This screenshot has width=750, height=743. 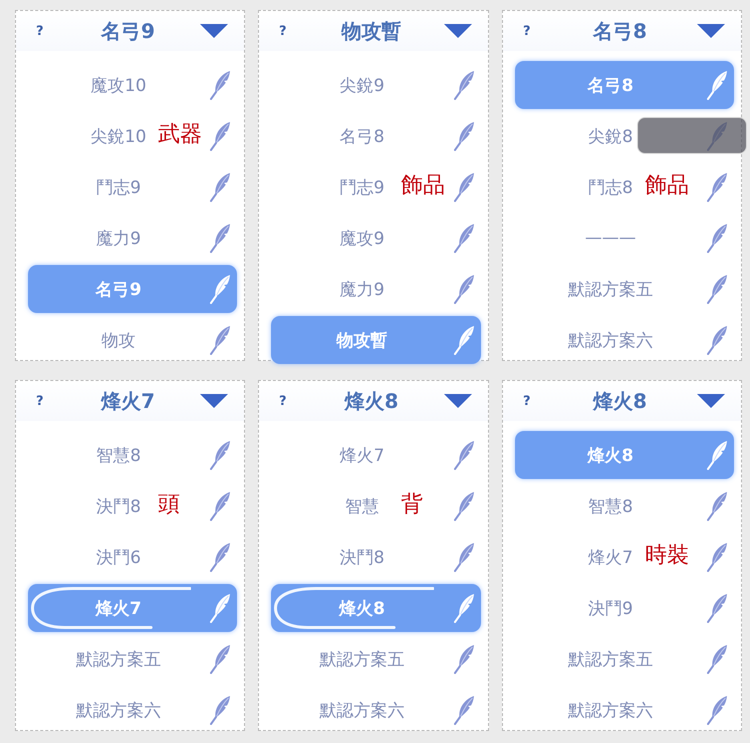 I want to click on annotation-text: 背, so click(x=412, y=505).